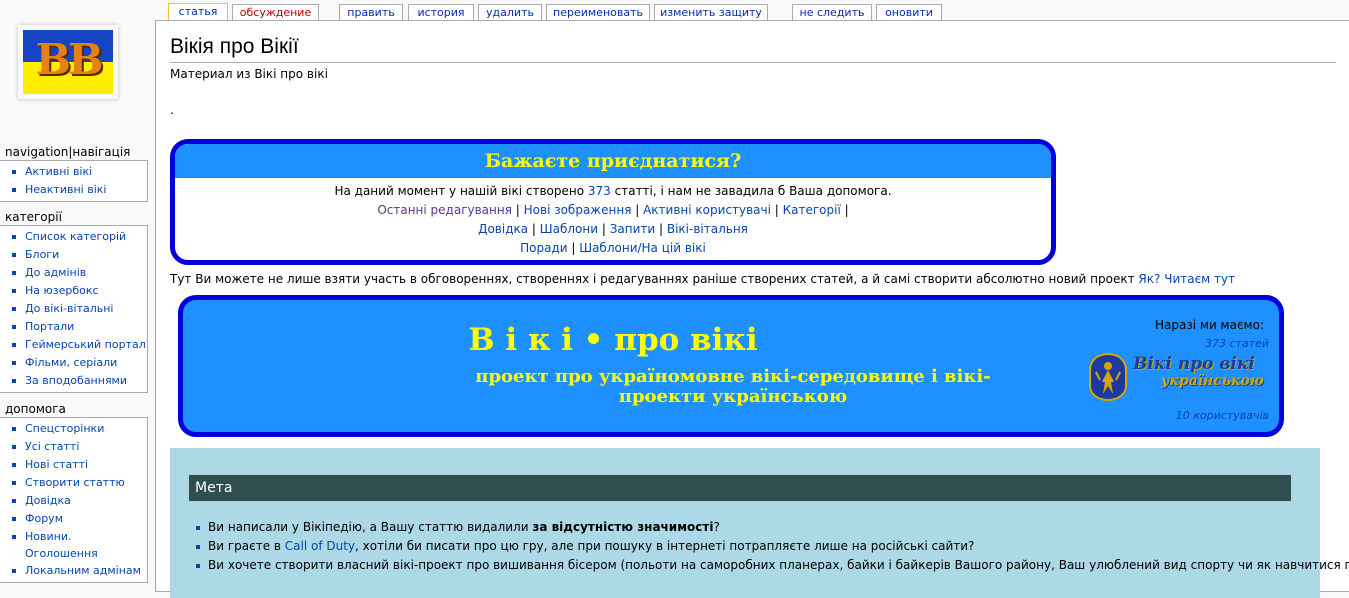 The image size is (1349, 598). I want to click on sidebar-item-to-lounge: До вікі-вітальні, so click(79, 309).